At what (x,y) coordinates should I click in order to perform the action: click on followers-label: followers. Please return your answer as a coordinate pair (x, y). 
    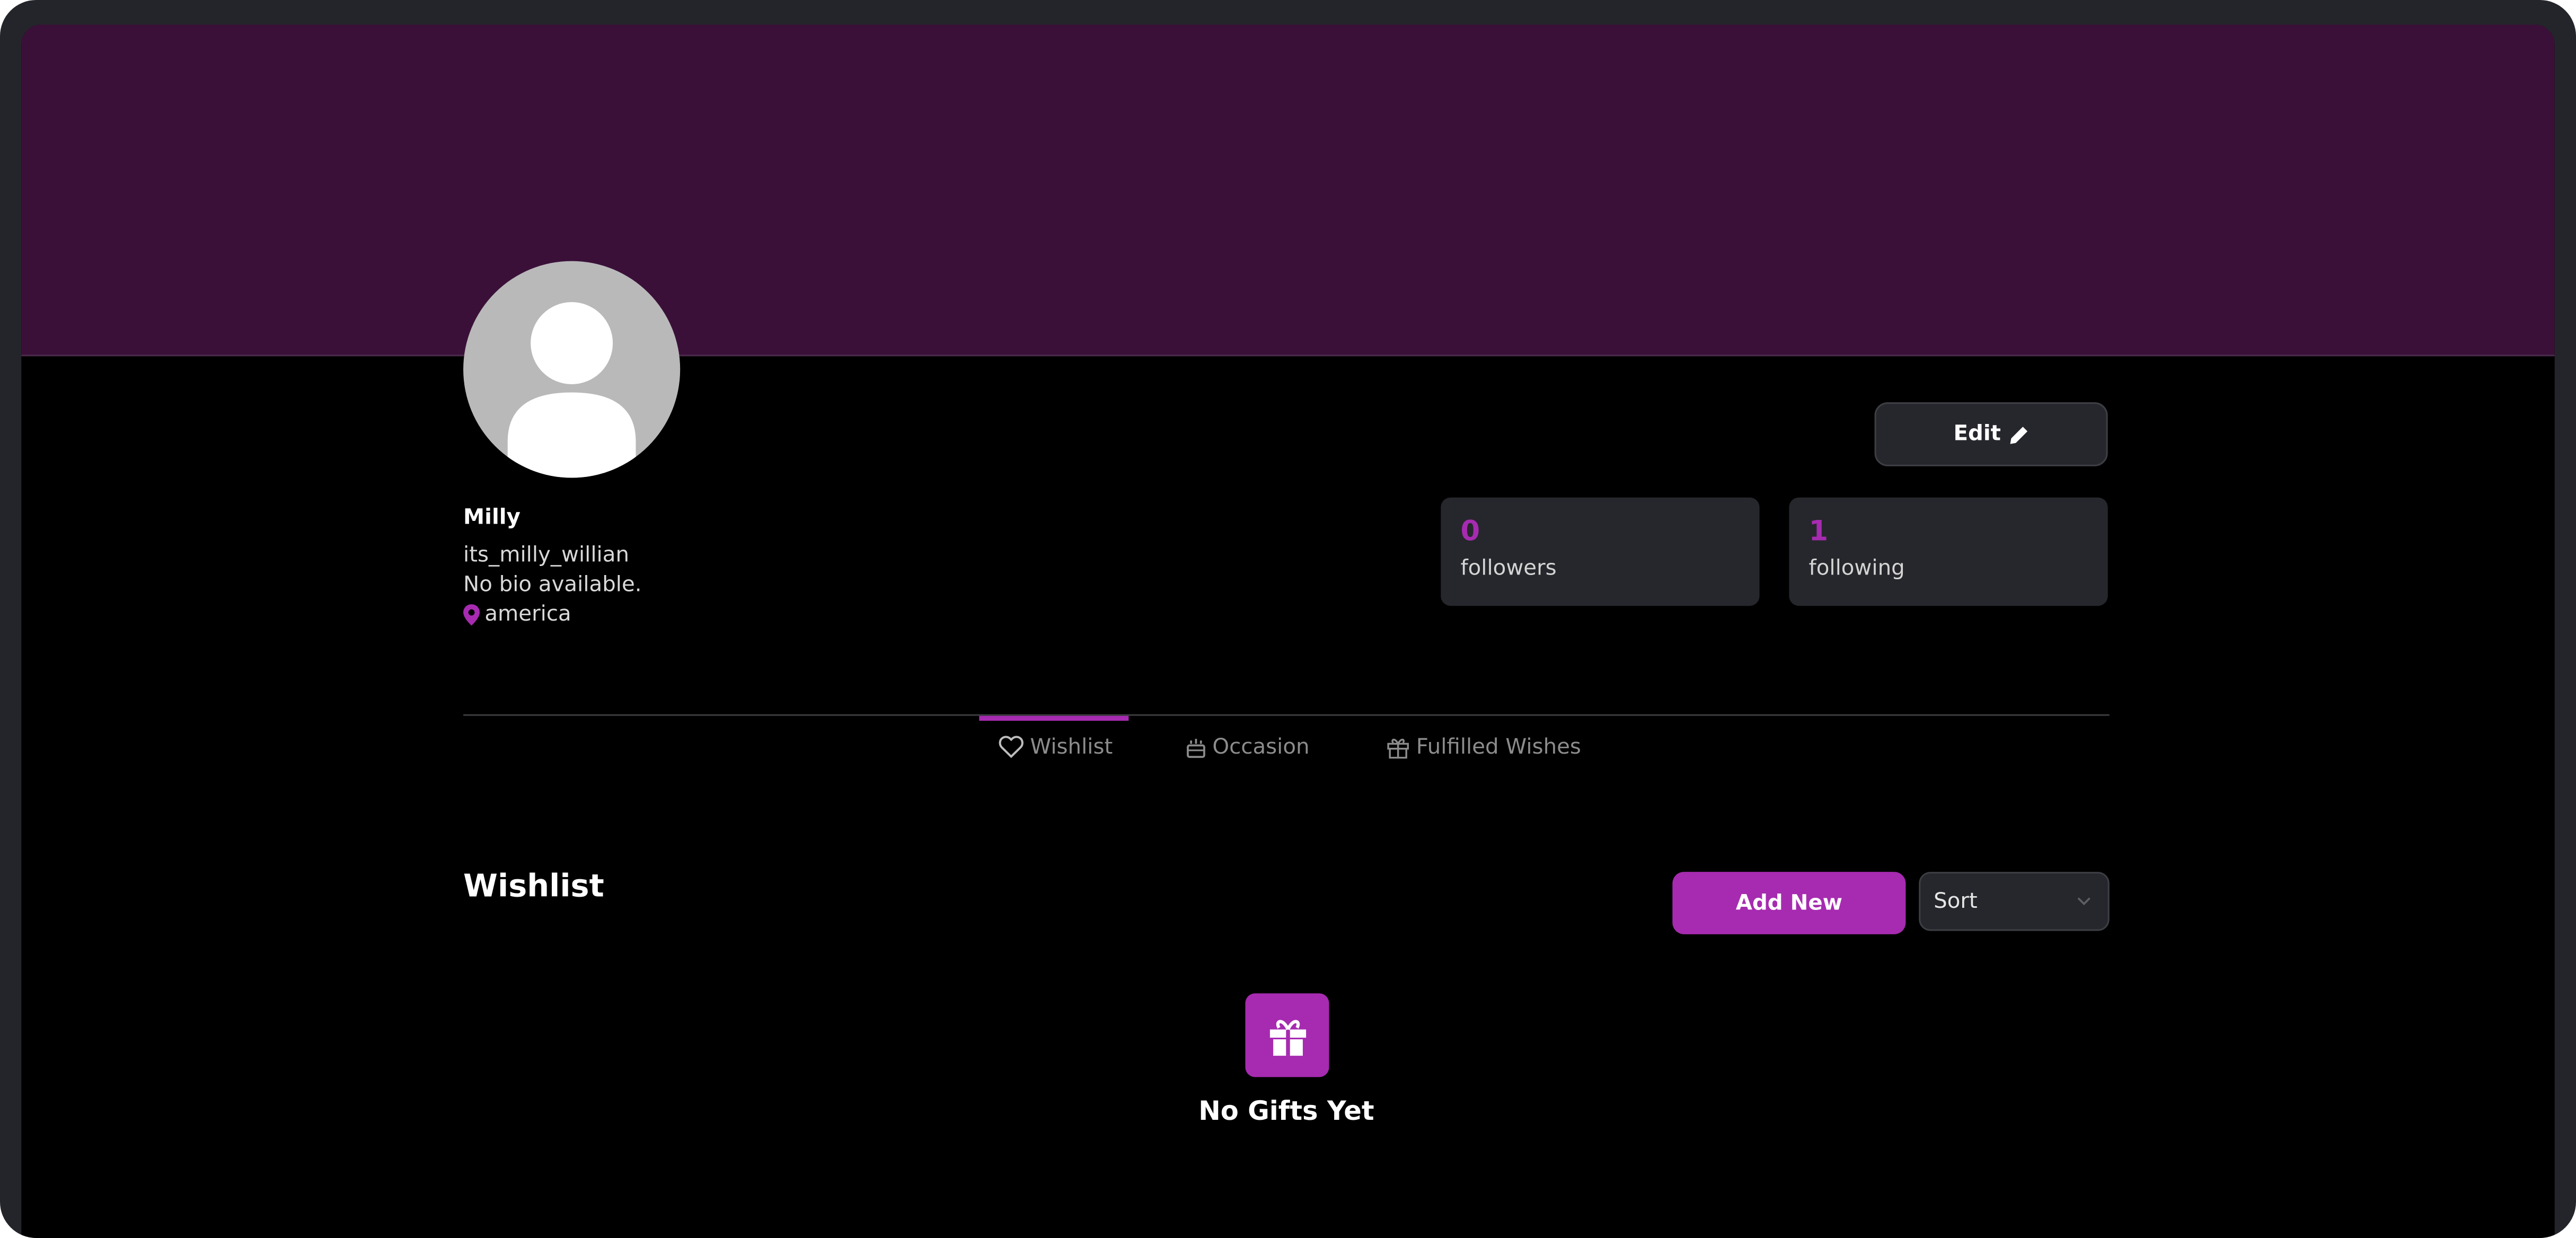
    Looking at the image, I should click on (1508, 568).